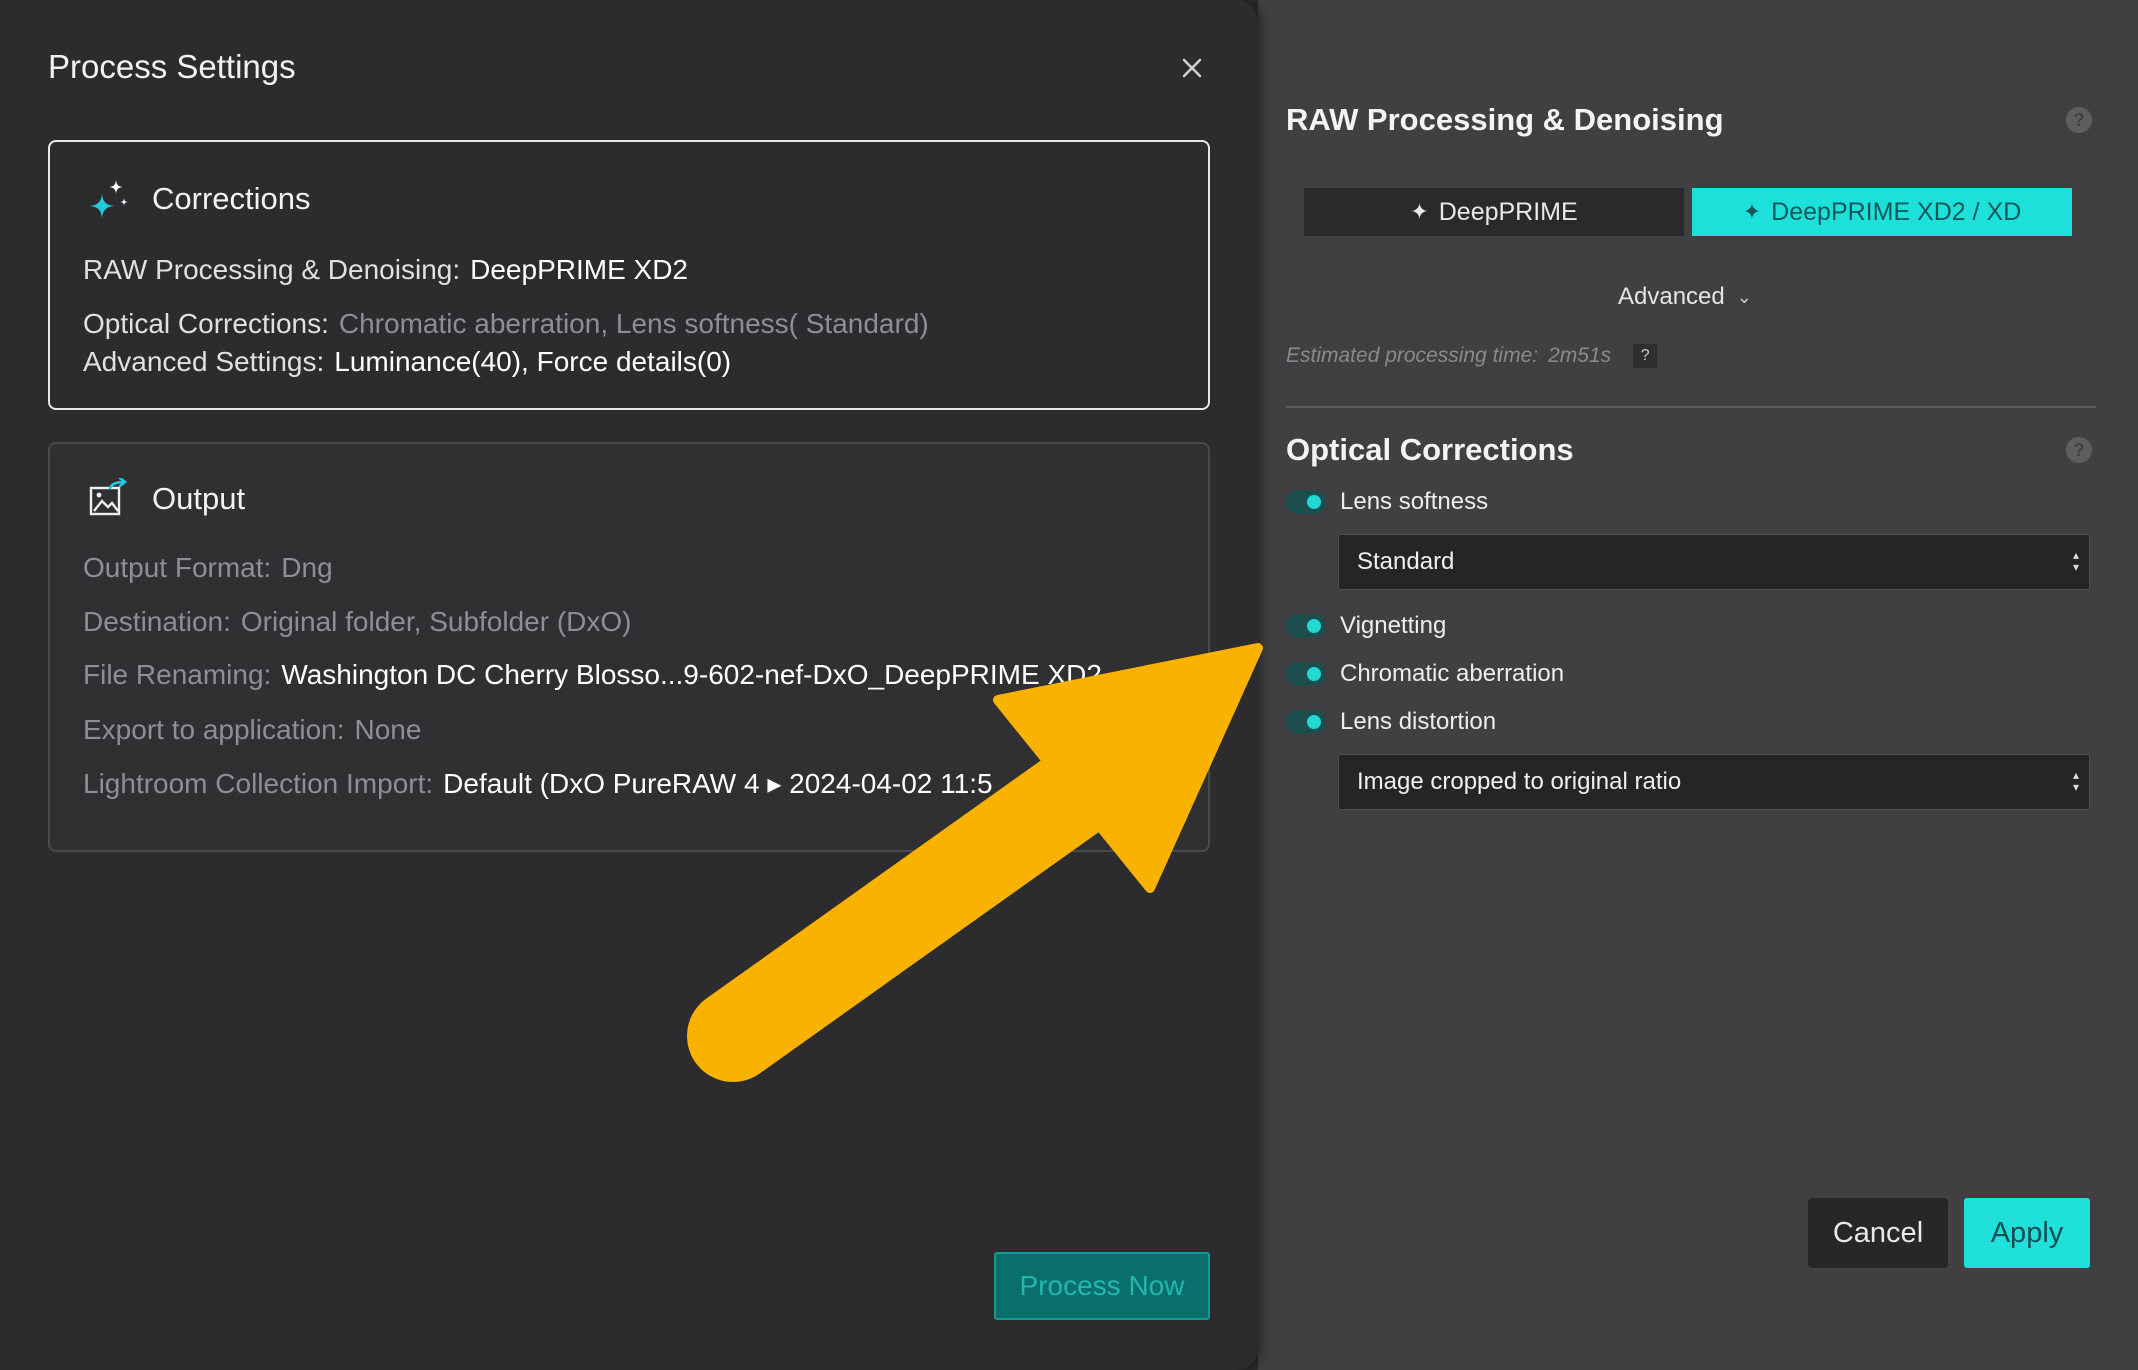  I want to click on vignetting-toggle: Vignetting, so click(1366, 626).